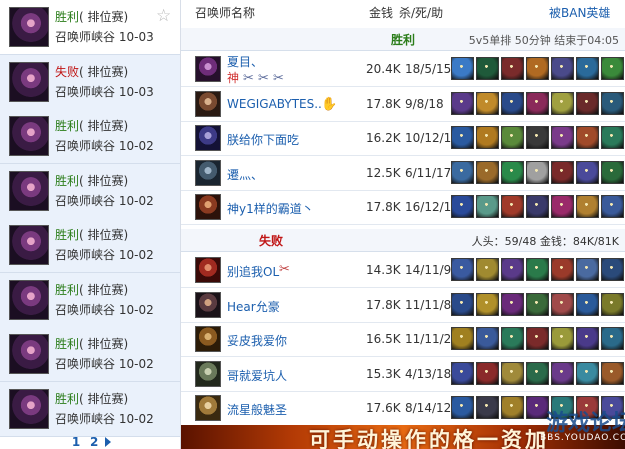 The width and height of the screenshot is (625, 449). What do you see at coordinates (94, 442) in the screenshot?
I see `page-2-link: 2` at bounding box center [94, 442].